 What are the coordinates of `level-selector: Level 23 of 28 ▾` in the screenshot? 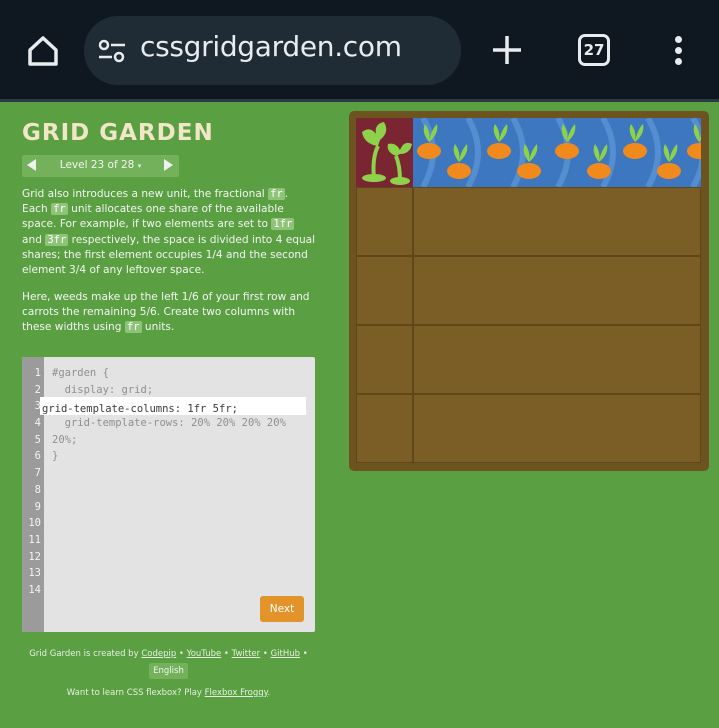 It's located at (100, 166).